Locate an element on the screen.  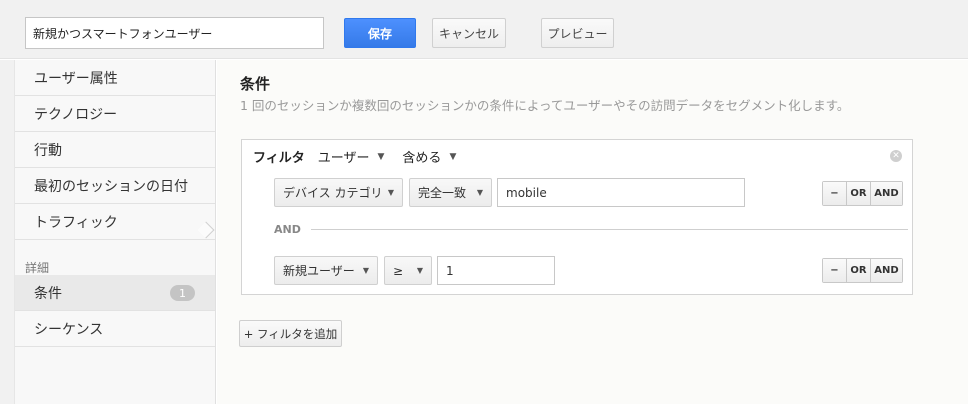
filter-mode-dropdown: 含める ▼ is located at coordinates (429, 156).